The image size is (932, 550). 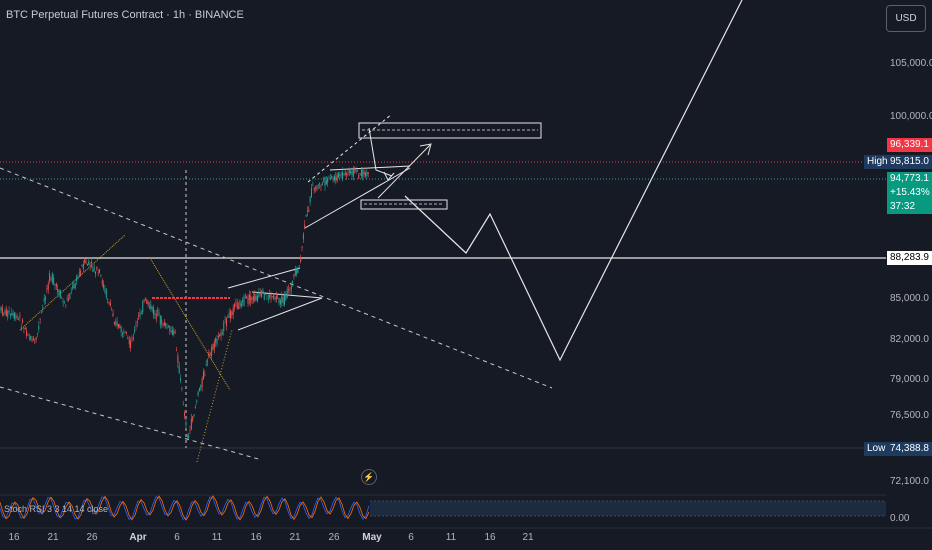 What do you see at coordinates (404, 204) in the screenshot?
I see `target-box-lower` at bounding box center [404, 204].